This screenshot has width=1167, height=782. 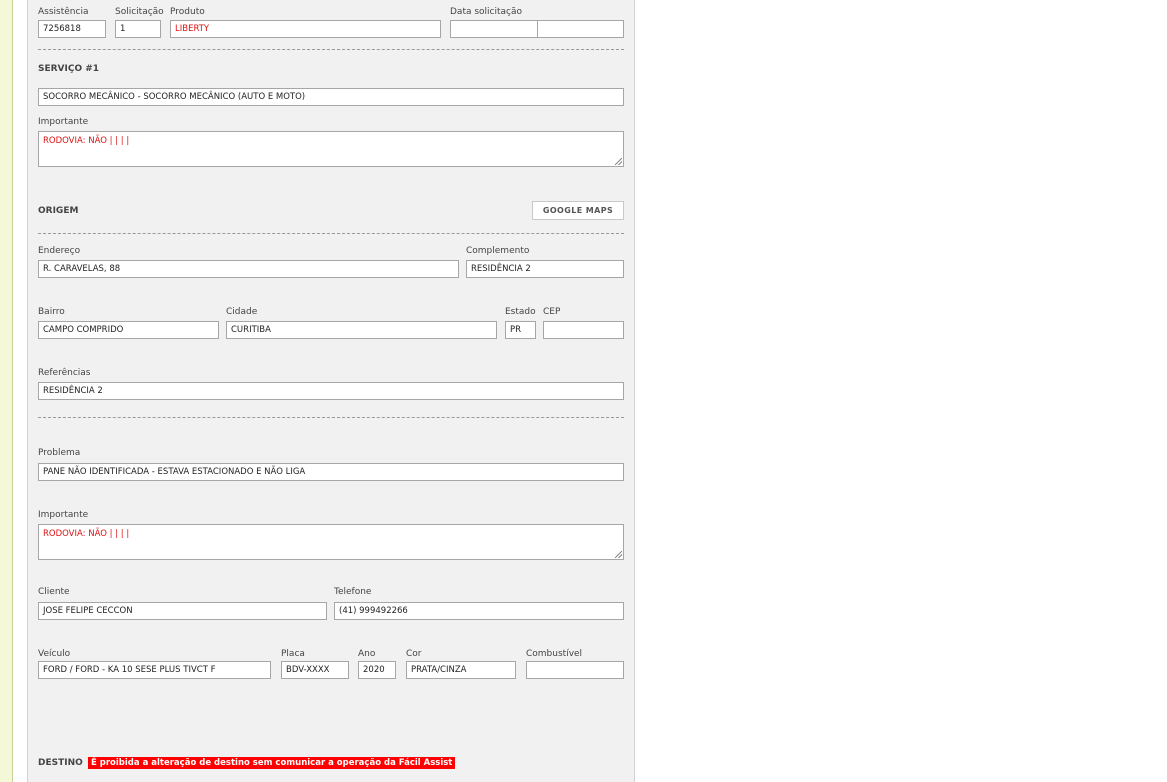 I want to click on cidade-label: Cidade, so click(x=242, y=312).